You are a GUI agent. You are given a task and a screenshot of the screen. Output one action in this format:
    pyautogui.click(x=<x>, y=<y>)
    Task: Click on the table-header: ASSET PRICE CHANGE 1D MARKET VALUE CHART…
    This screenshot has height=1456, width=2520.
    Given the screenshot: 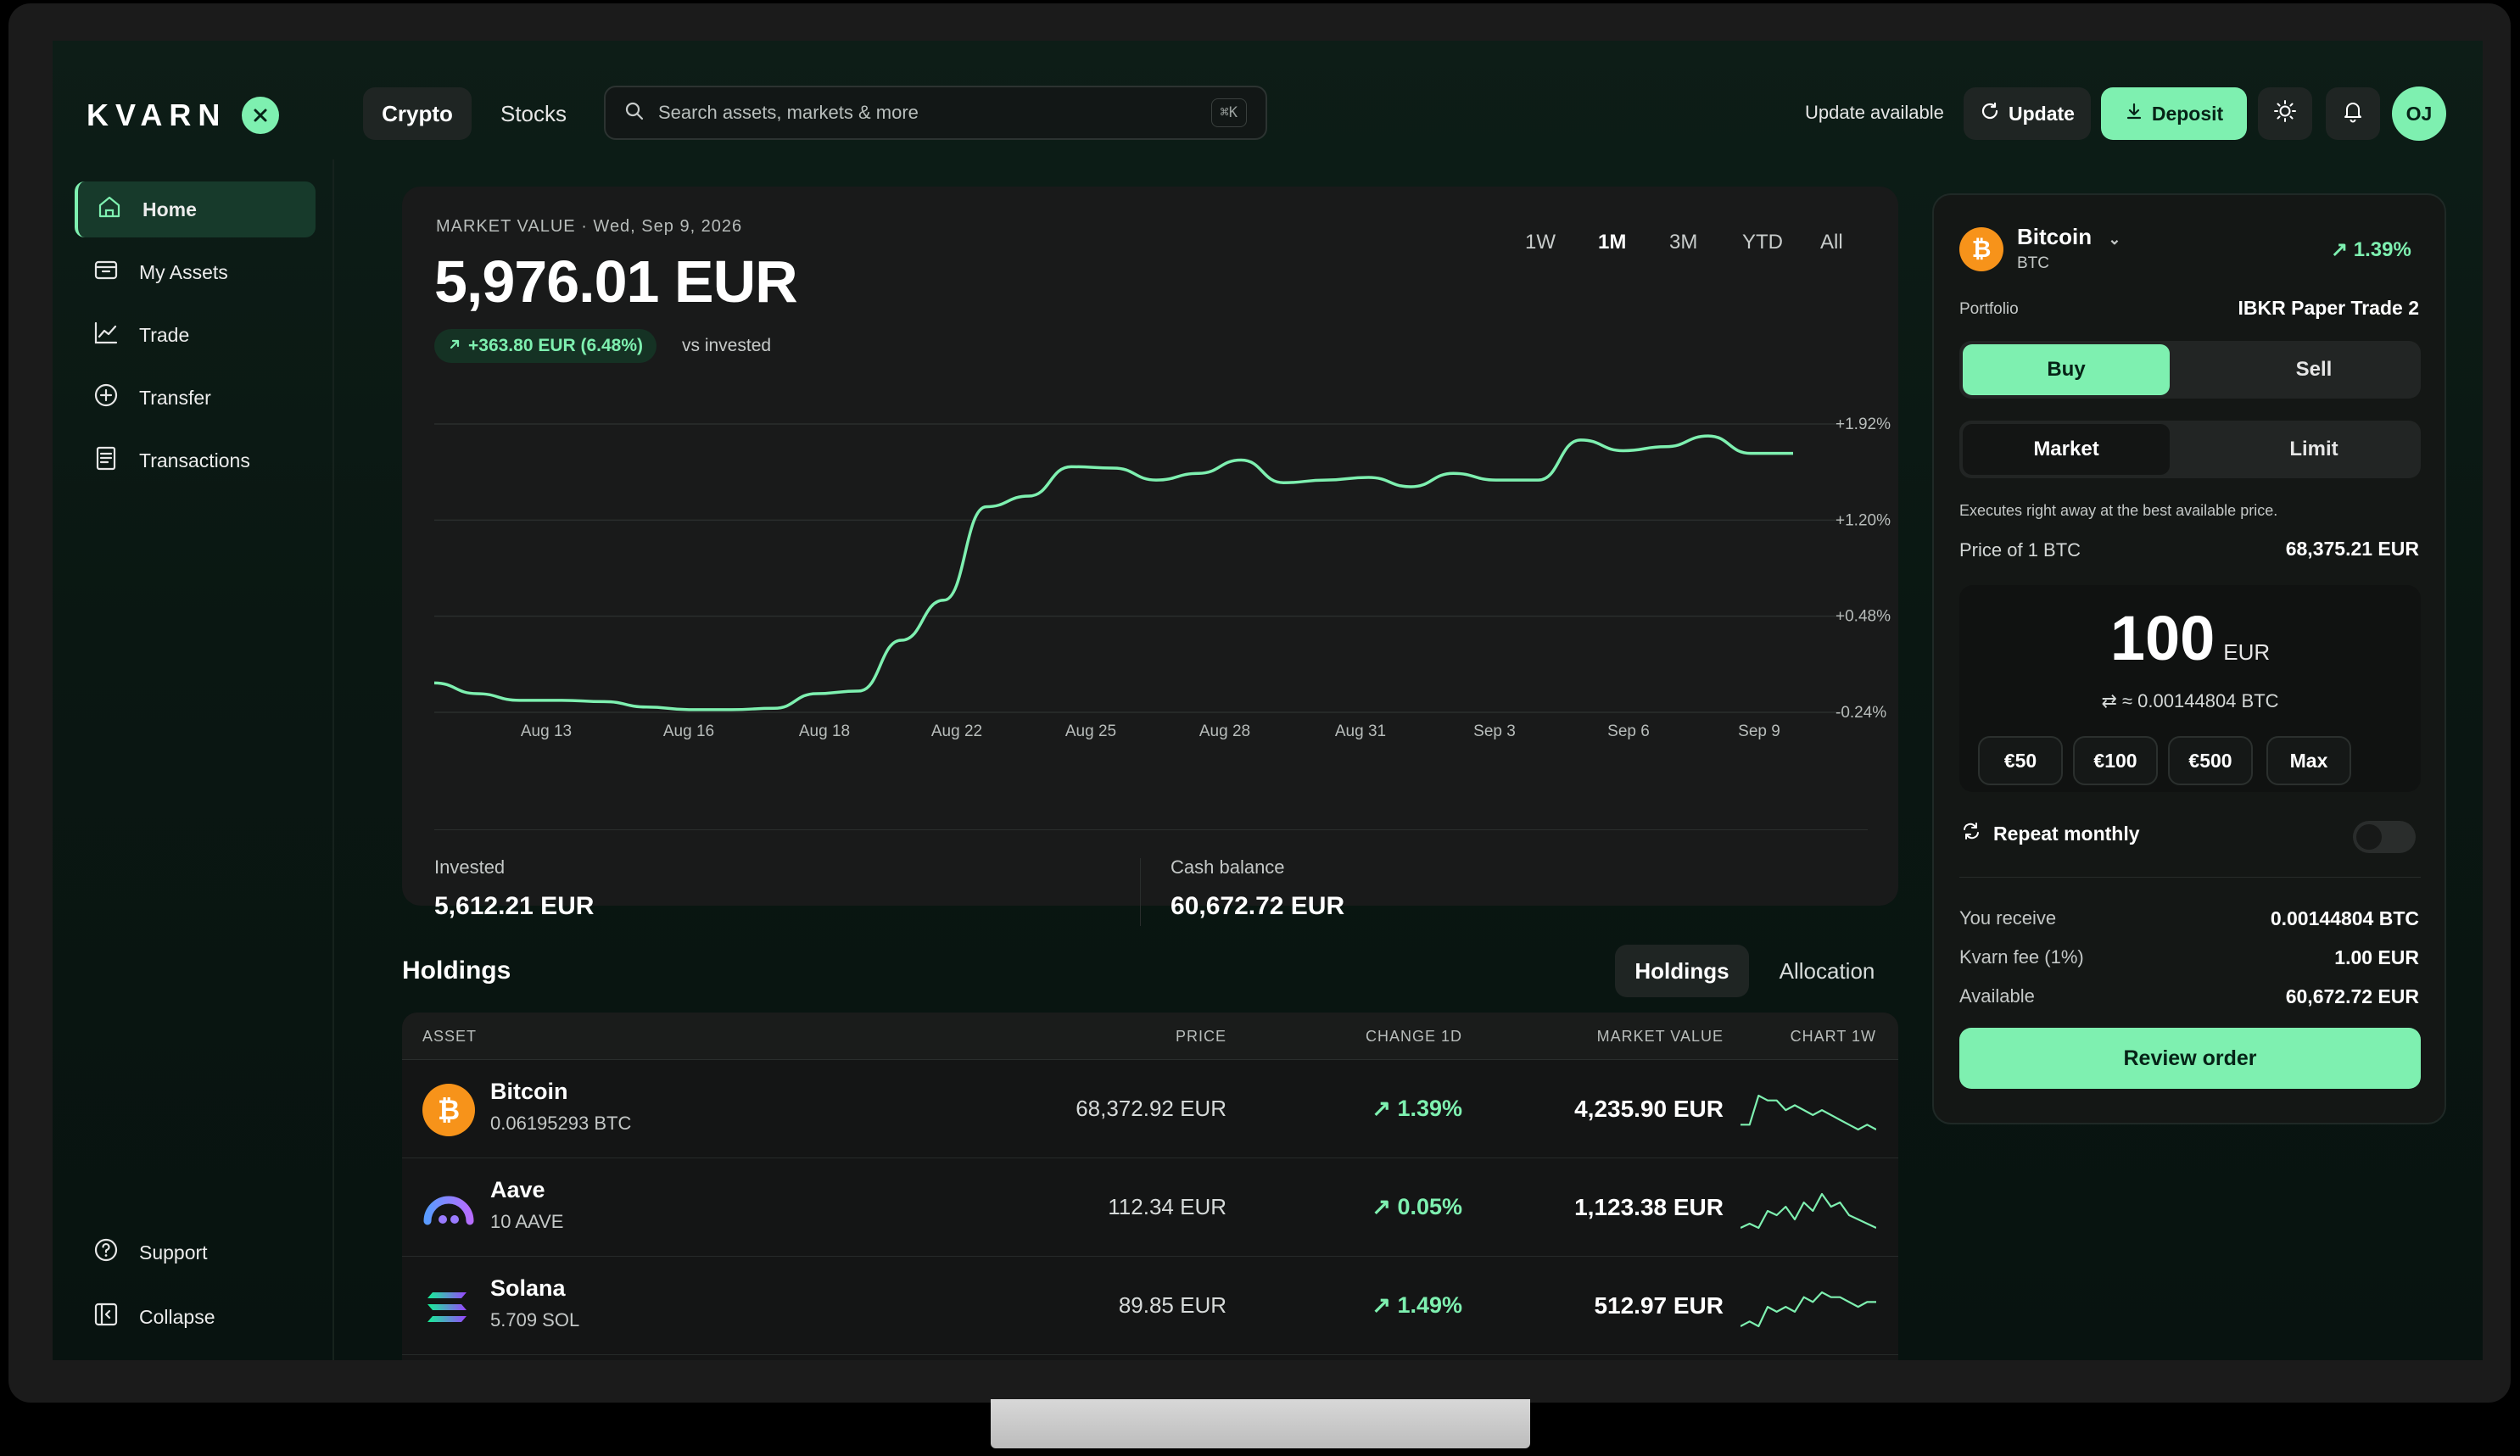 What is the action you would take?
    pyautogui.click(x=1150, y=1036)
    